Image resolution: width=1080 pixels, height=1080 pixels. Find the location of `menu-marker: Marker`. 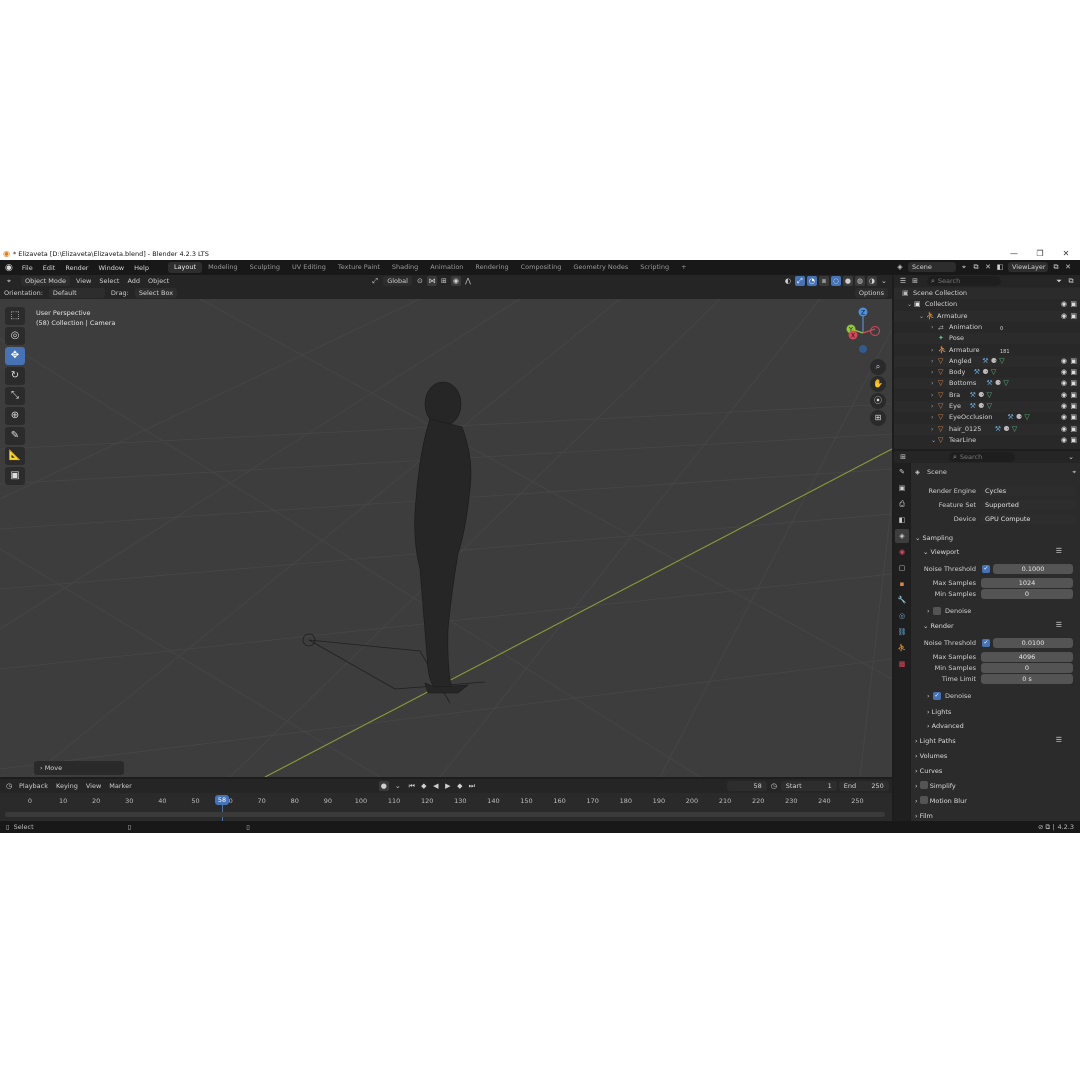

menu-marker: Marker is located at coordinates (120, 786).